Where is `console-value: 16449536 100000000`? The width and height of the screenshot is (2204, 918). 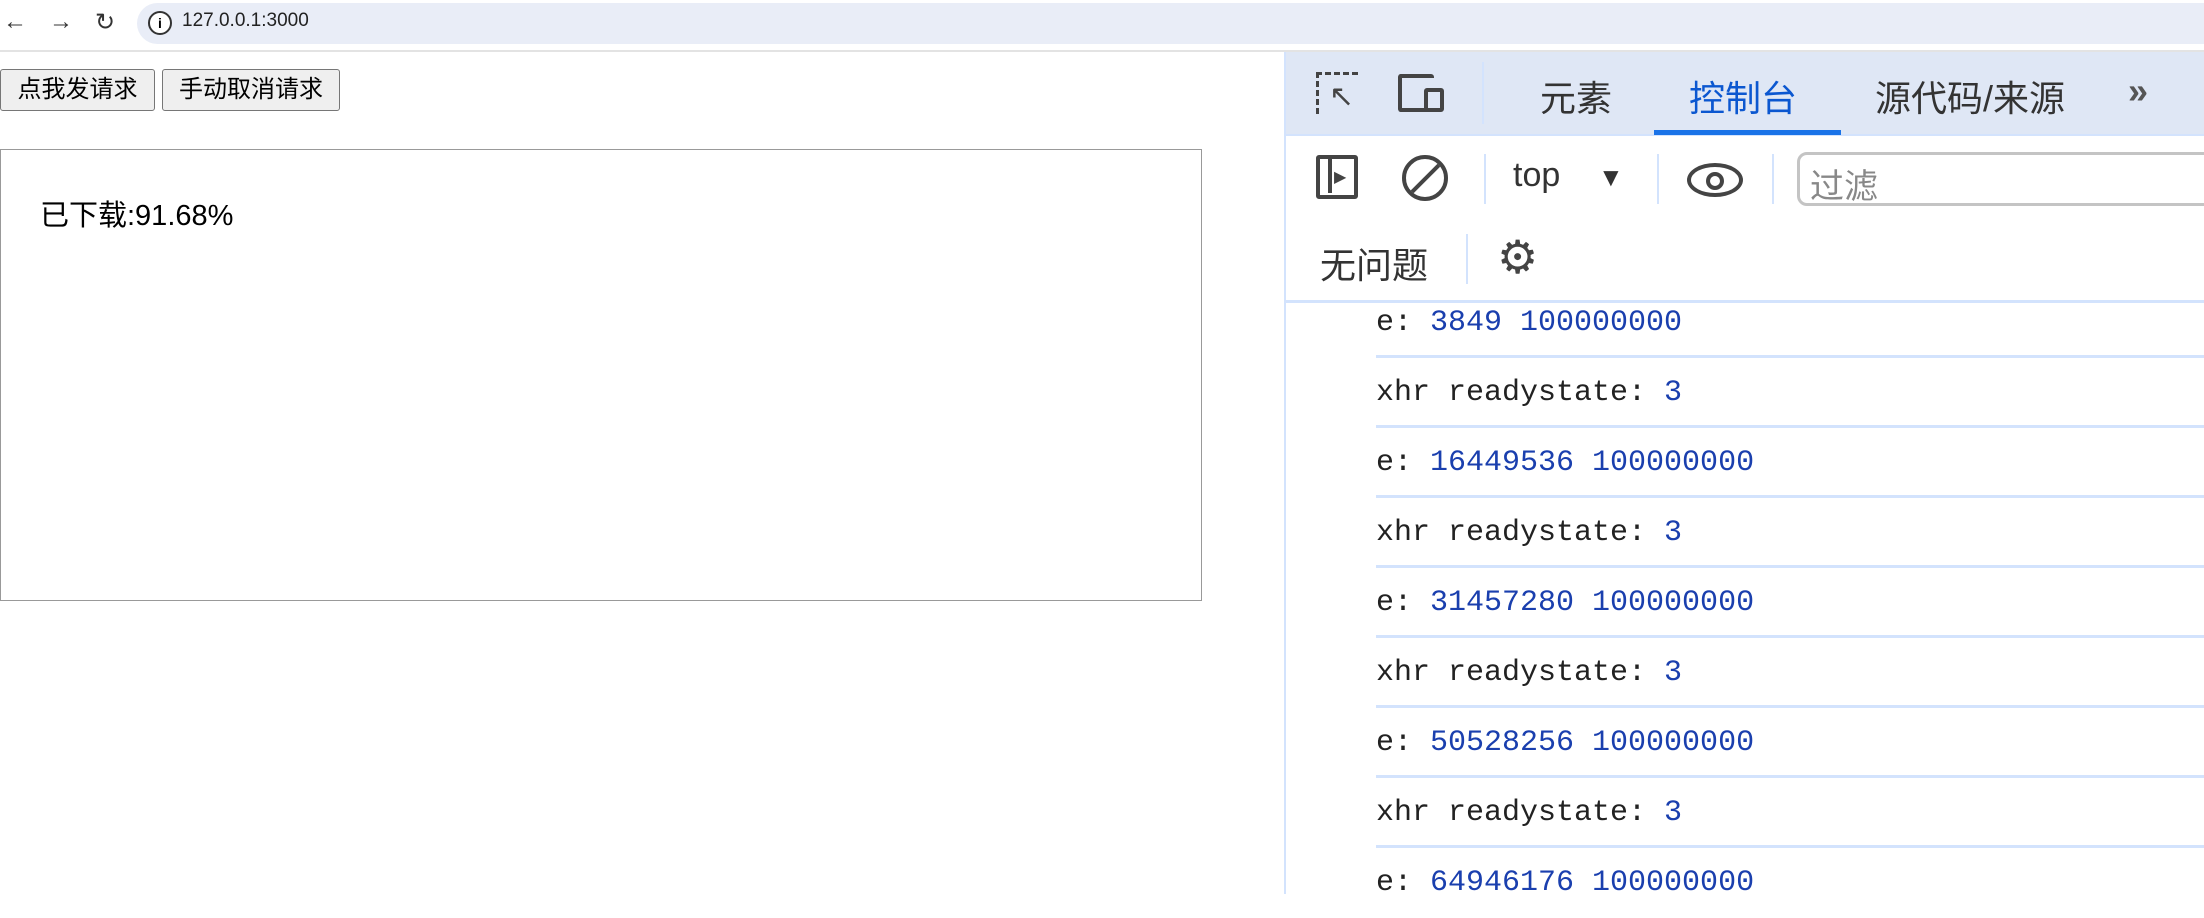 console-value: 16449536 100000000 is located at coordinates (1592, 463).